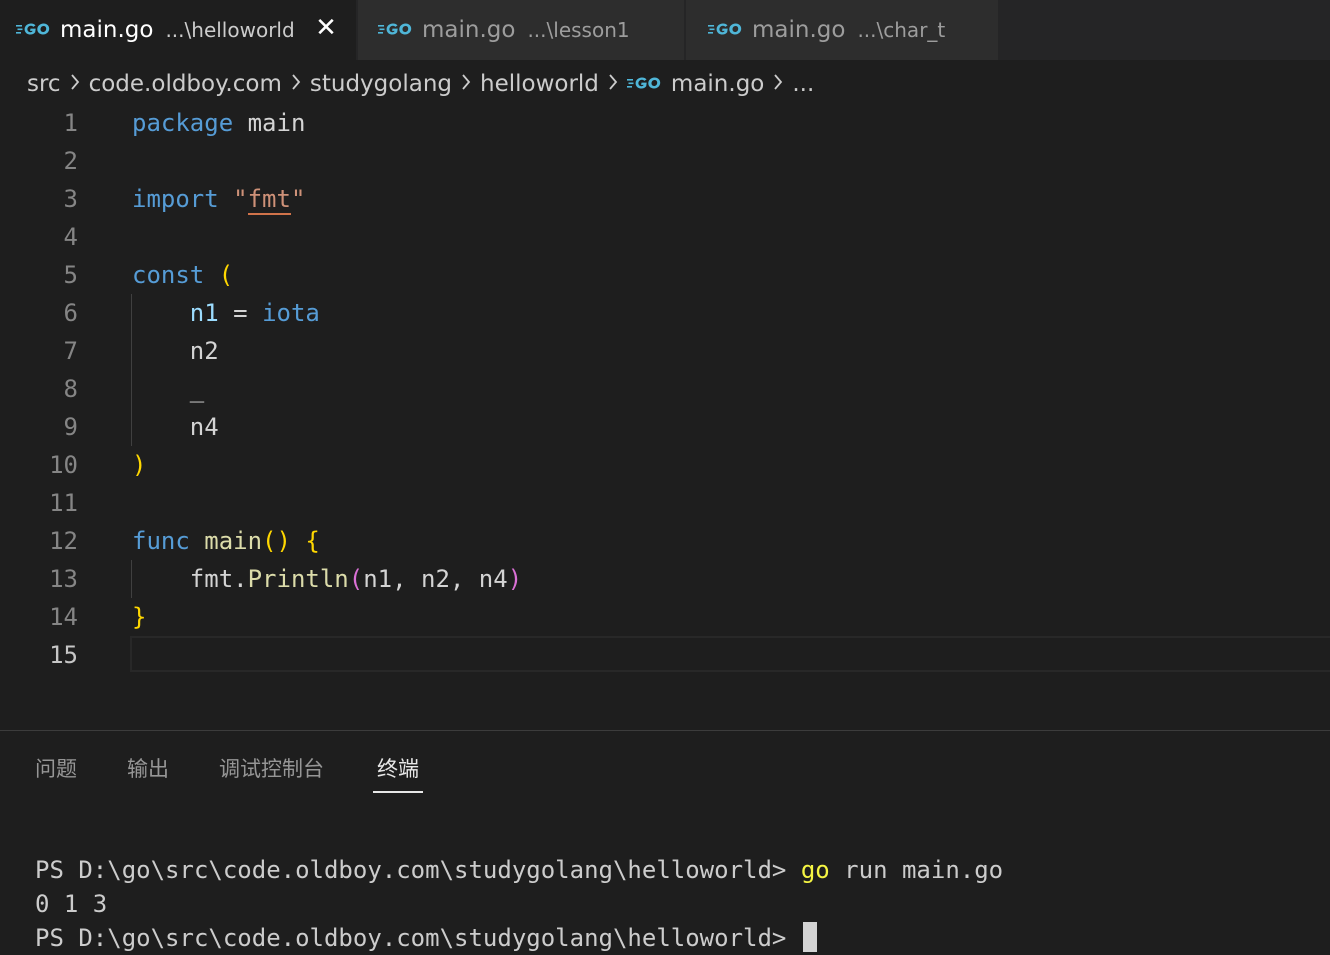 This screenshot has height=955, width=1330. What do you see at coordinates (901, 30) in the screenshot?
I see `tab-description: ...\char_t` at bounding box center [901, 30].